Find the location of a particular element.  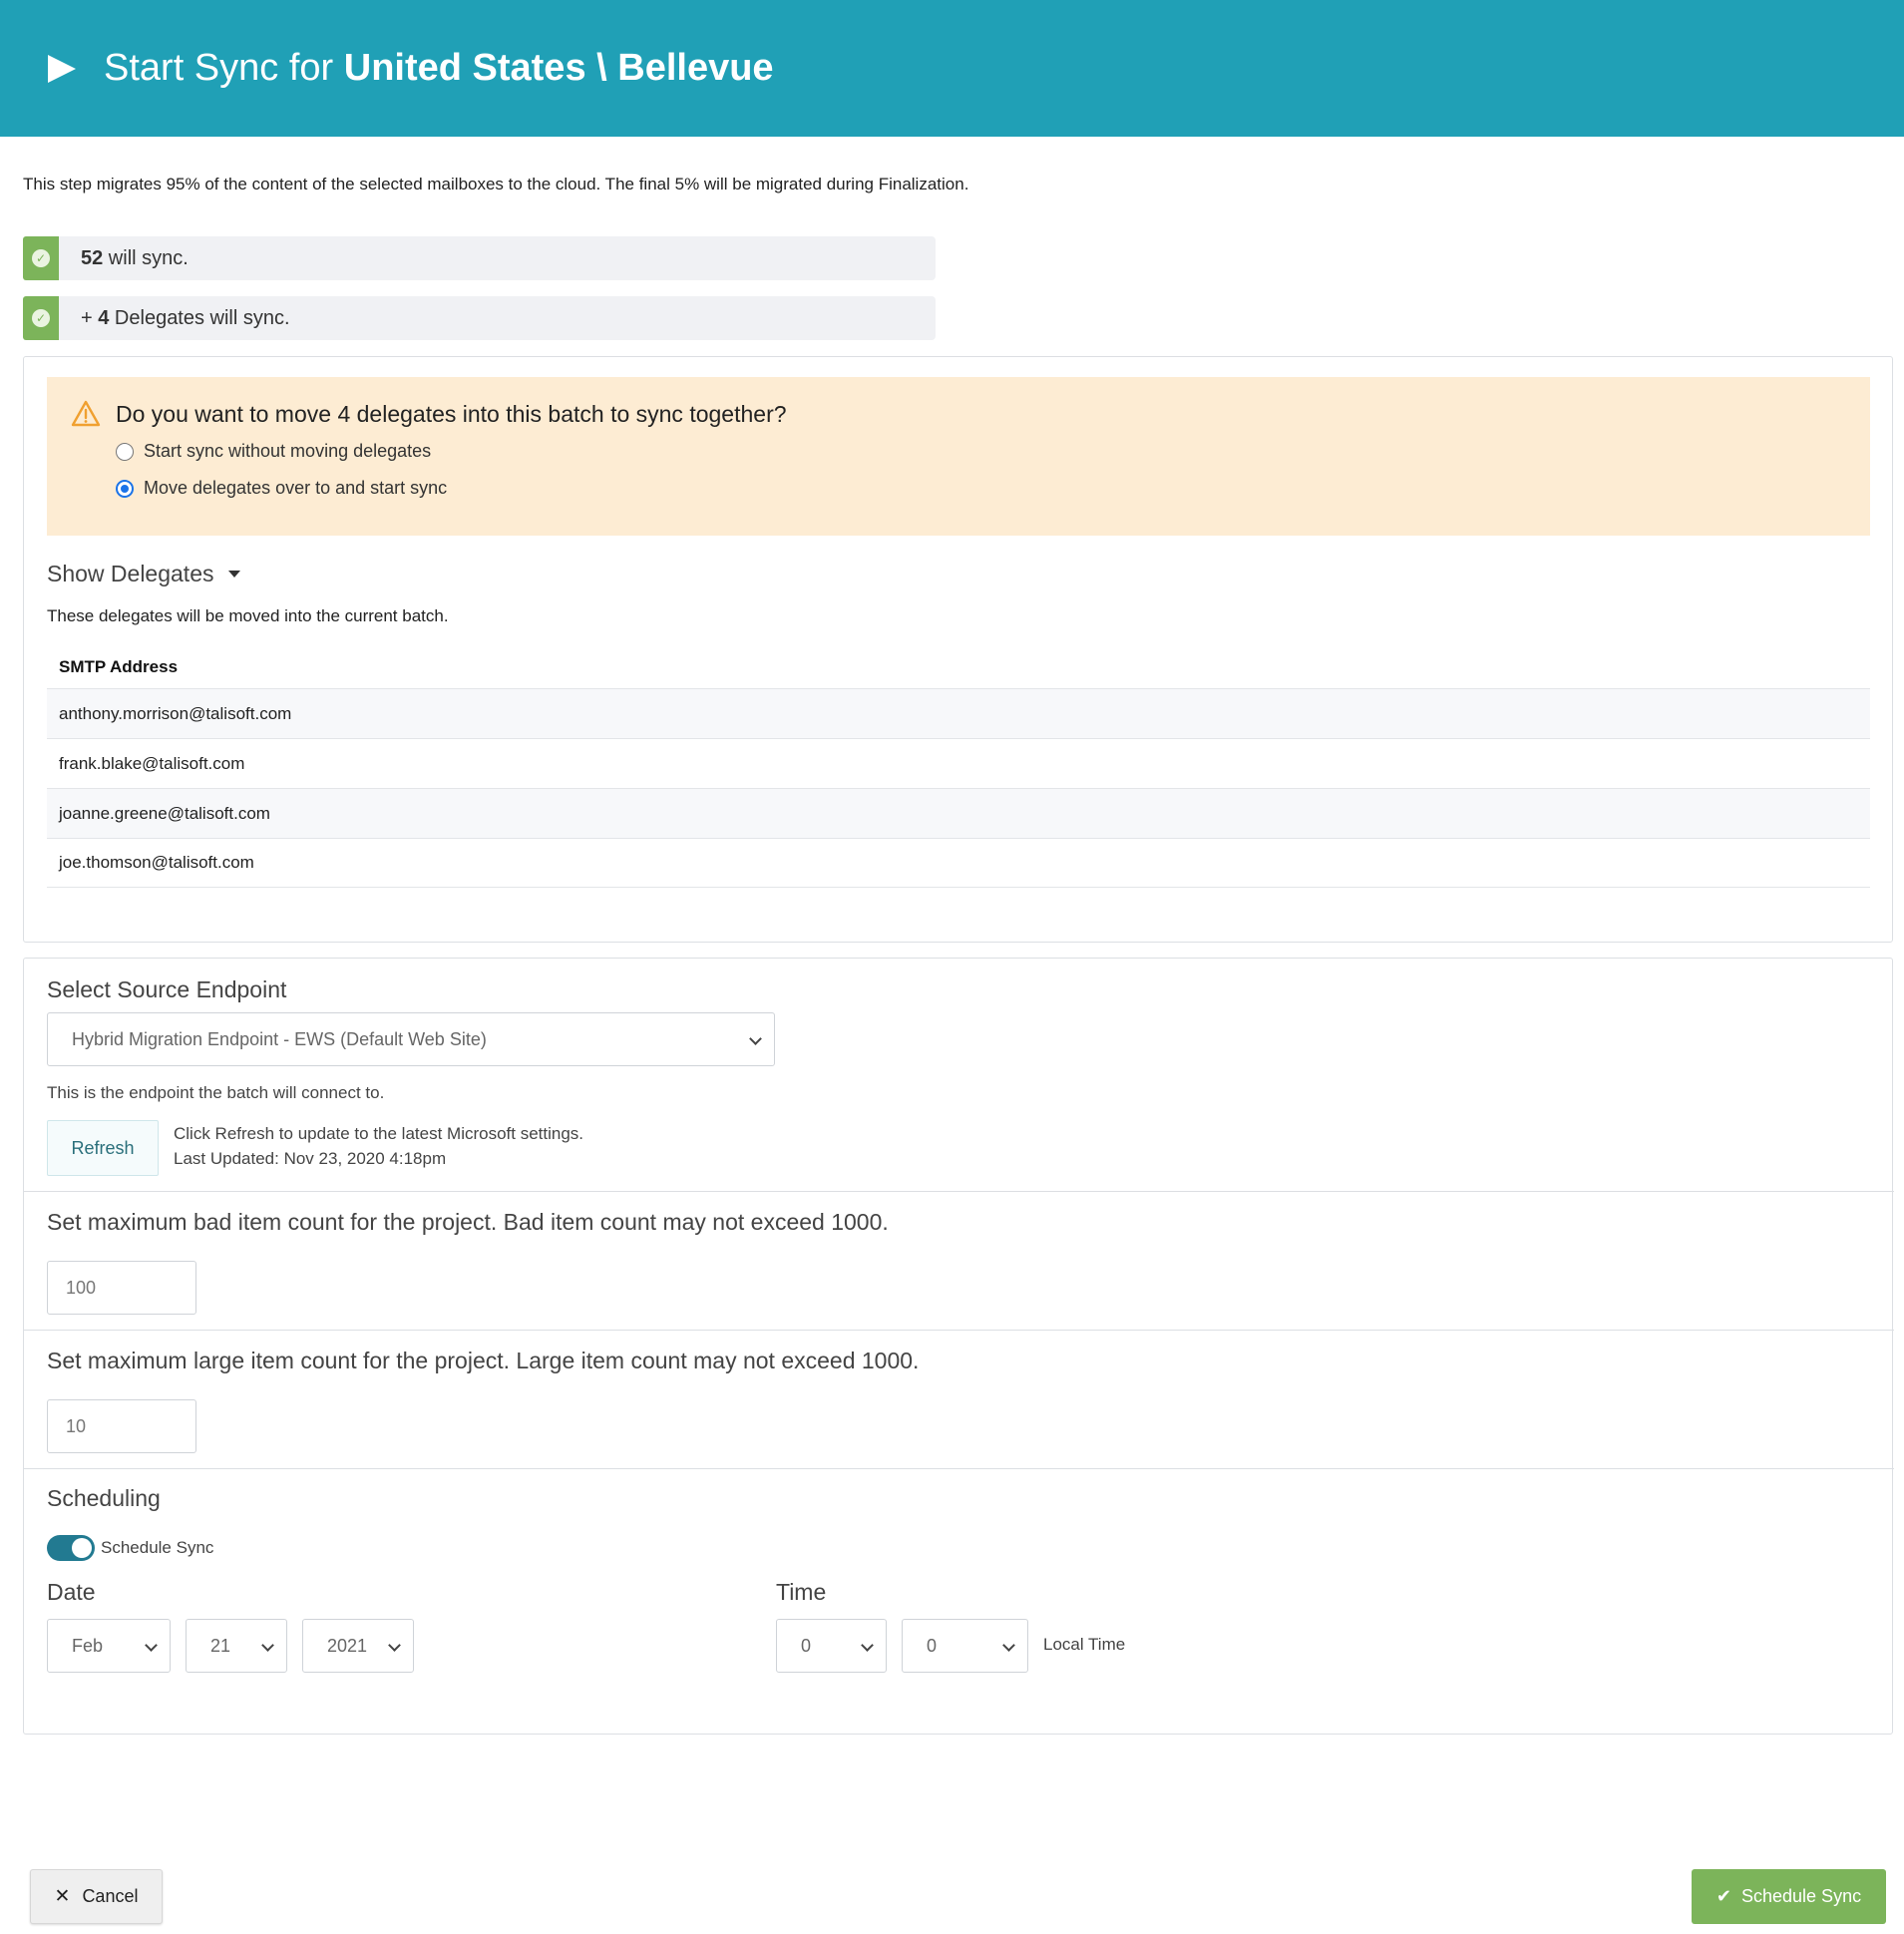

table-row: joe.thomson@talisoft.com is located at coordinates (958, 863).